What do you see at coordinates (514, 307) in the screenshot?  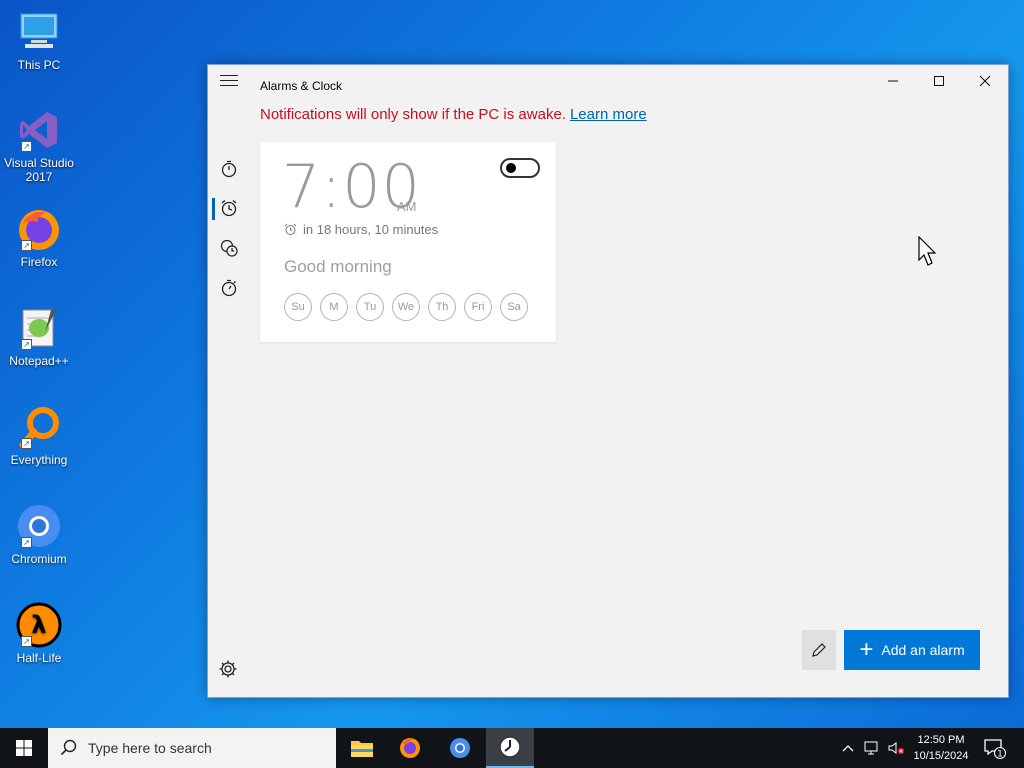 I see `day-saturday: Sa` at bounding box center [514, 307].